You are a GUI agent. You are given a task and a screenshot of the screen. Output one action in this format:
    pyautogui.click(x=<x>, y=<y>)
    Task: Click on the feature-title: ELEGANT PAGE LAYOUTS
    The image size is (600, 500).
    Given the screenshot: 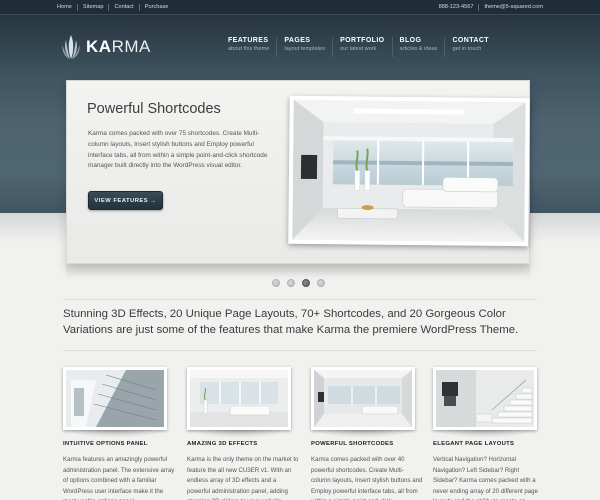 What is the action you would take?
    pyautogui.click(x=474, y=444)
    